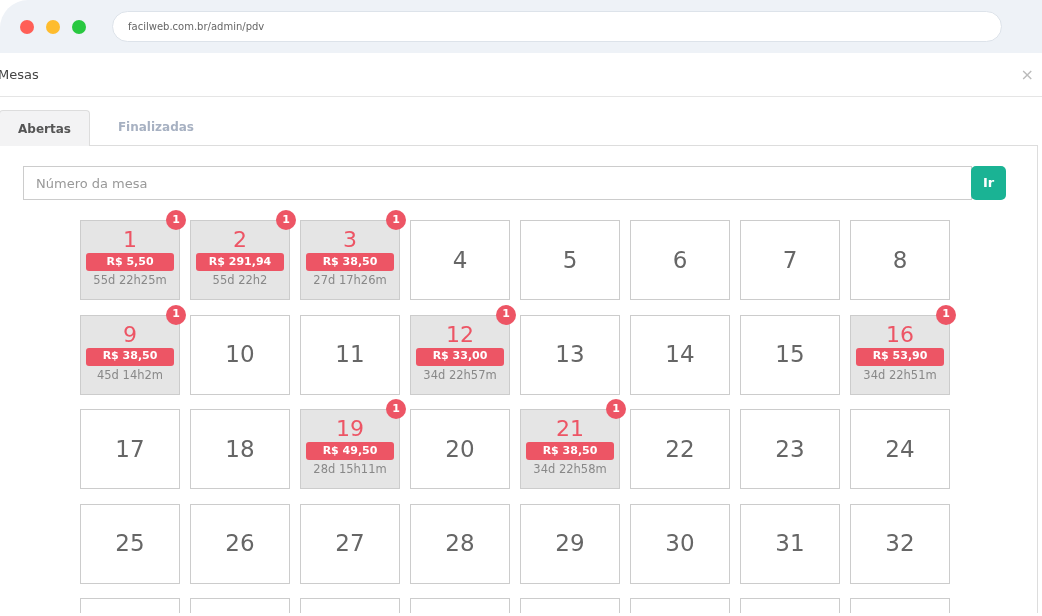  Describe the element at coordinates (460, 543) in the screenshot. I see `table-tile: 28` at that location.